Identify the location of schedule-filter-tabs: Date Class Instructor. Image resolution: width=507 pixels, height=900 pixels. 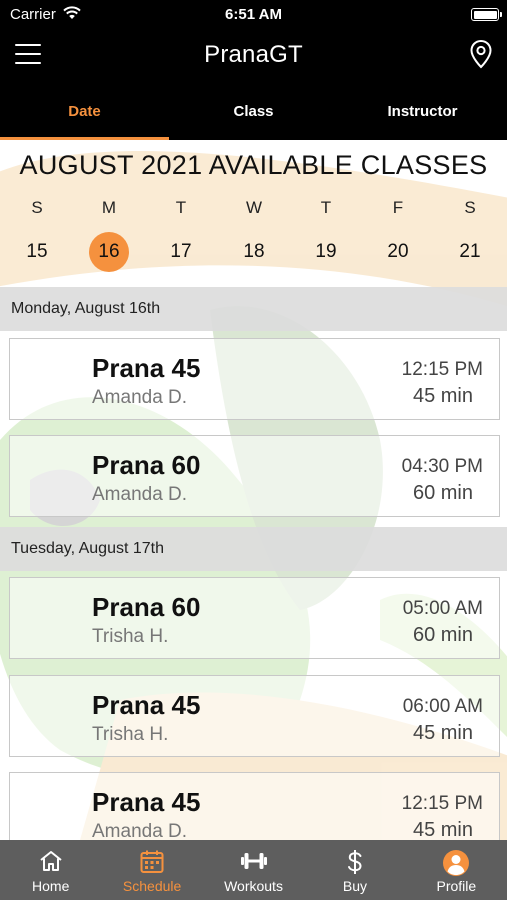
(253, 110).